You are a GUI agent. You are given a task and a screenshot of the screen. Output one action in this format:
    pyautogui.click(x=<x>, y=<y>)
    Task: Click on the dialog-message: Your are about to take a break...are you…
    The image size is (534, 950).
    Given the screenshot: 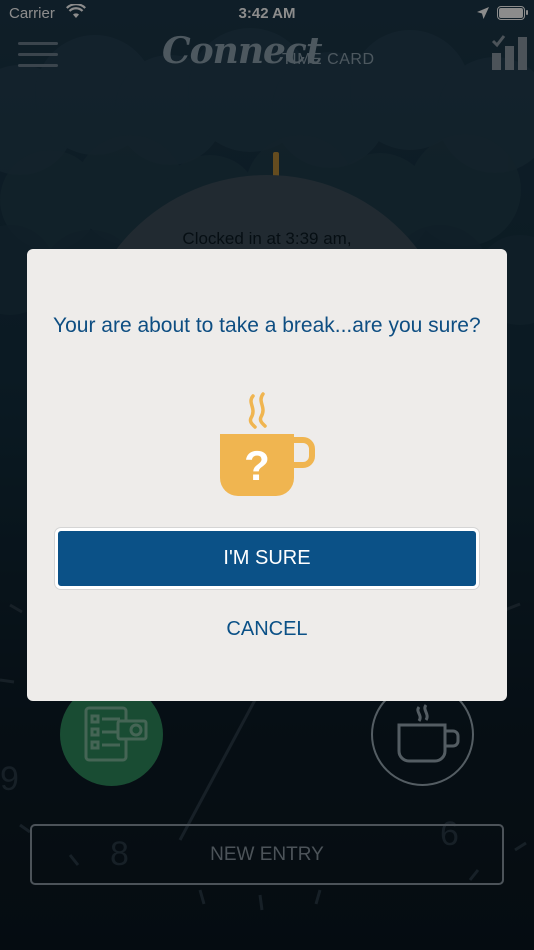 What is the action you would take?
    pyautogui.click(x=267, y=325)
    